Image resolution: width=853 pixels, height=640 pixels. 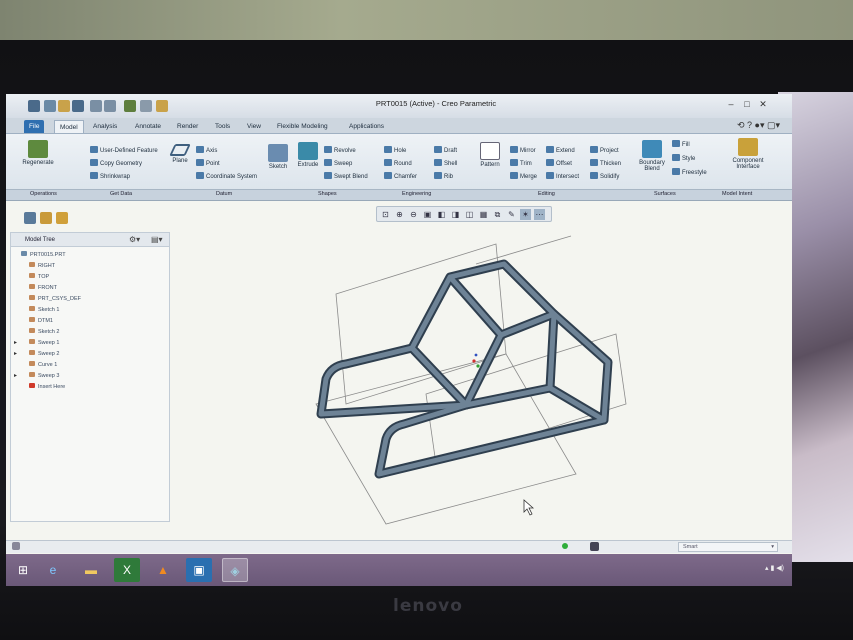 What do you see at coordinates (62, 218) in the screenshot?
I see `favorites-tab-icon` at bounding box center [62, 218].